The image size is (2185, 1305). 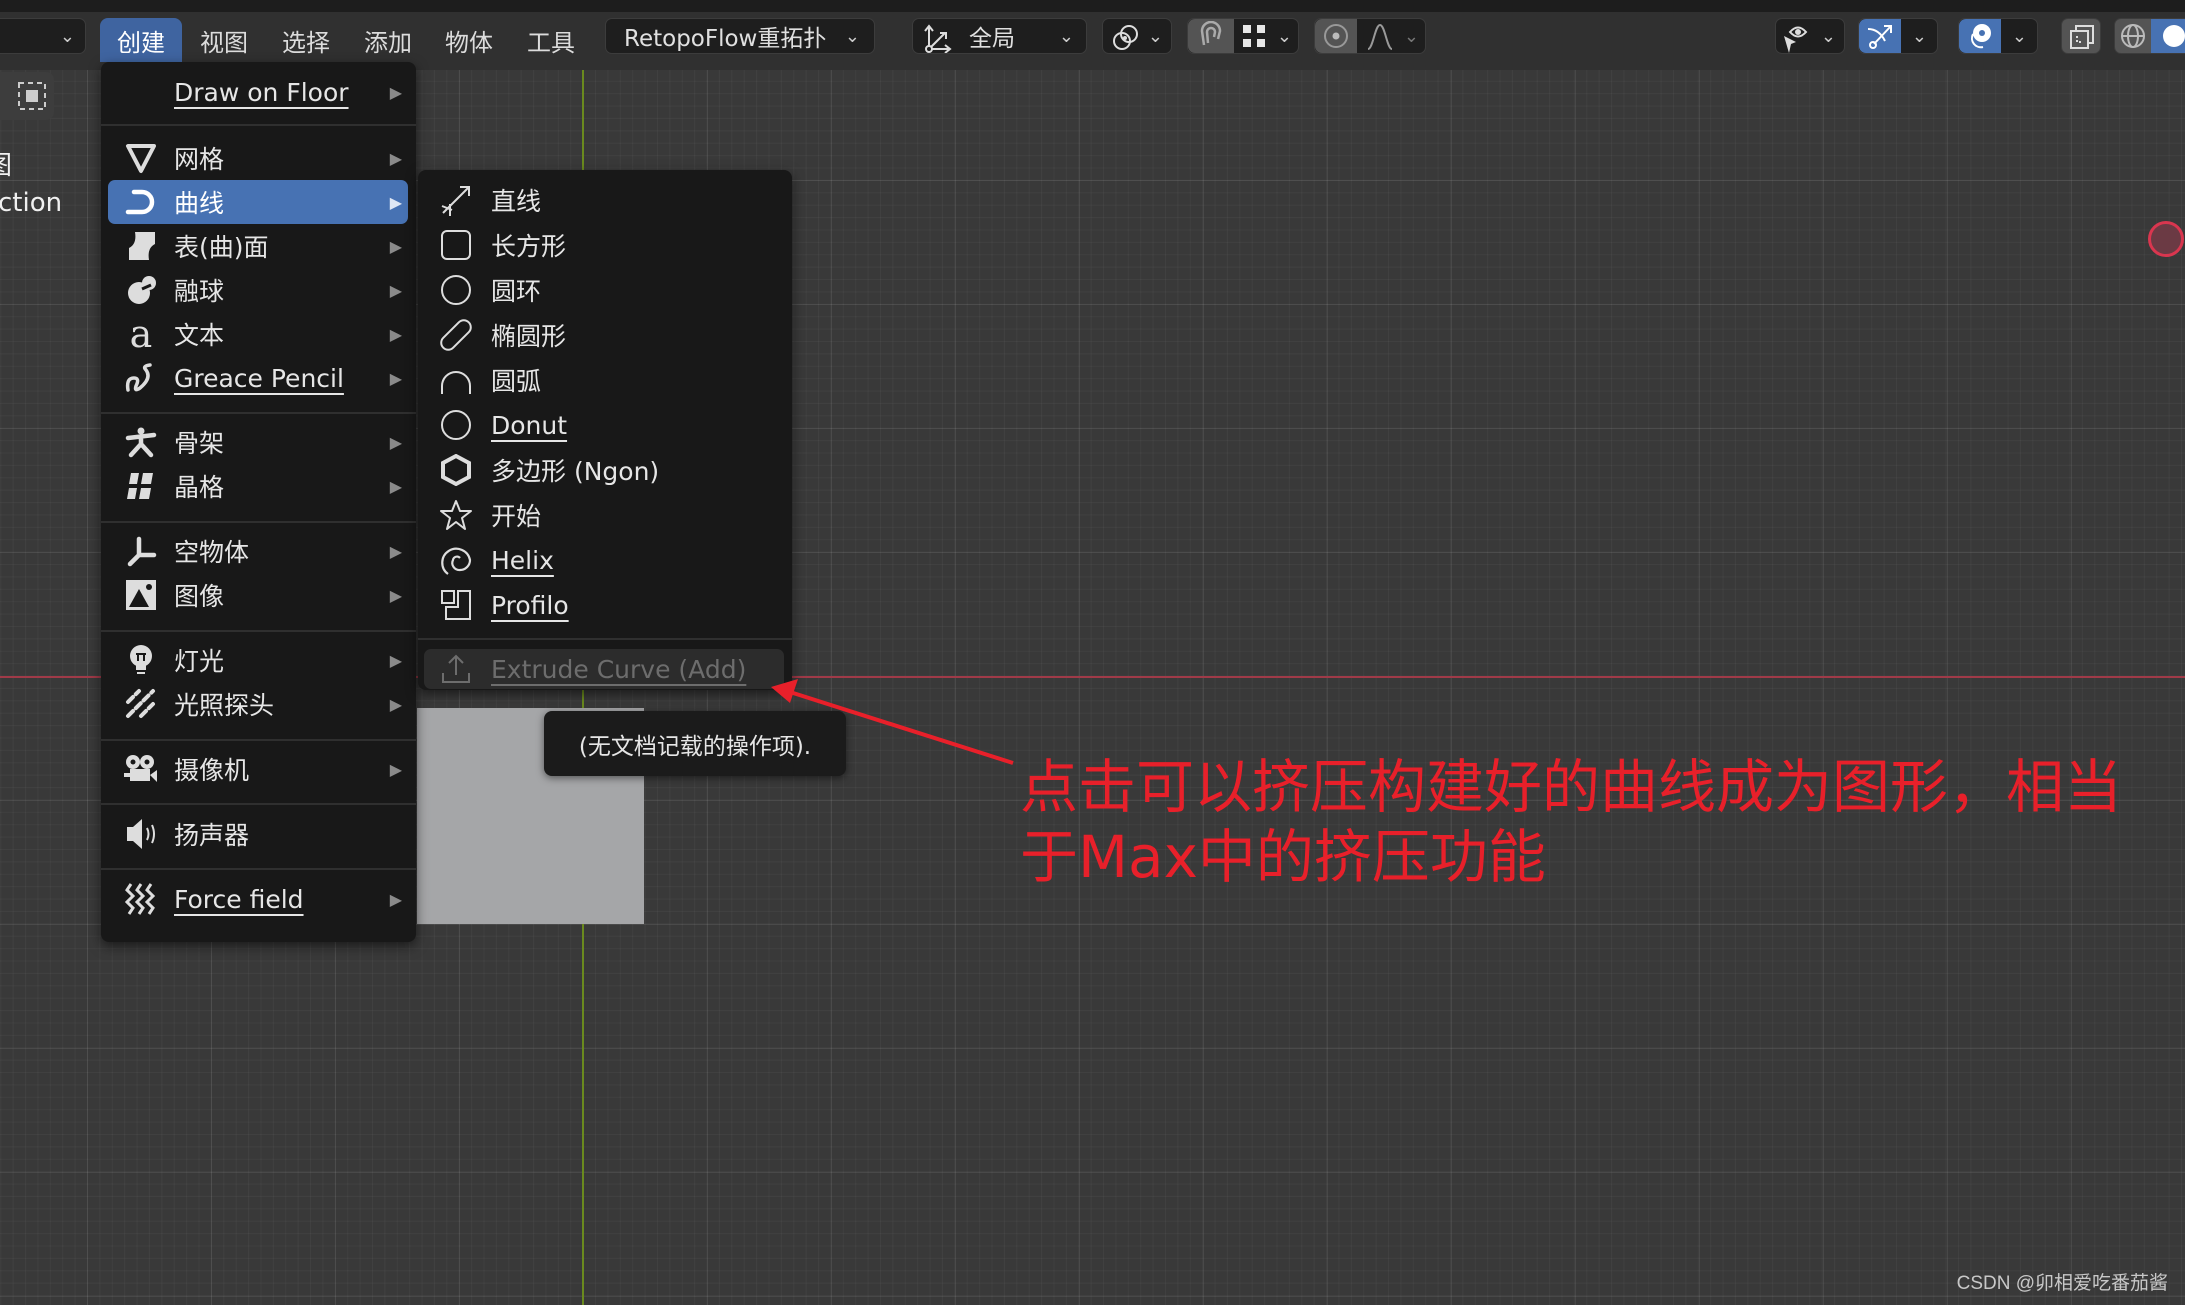 What do you see at coordinates (1571, 822) in the screenshot?
I see `annotation-text: 点击可以挤压构建好的曲线成为图形，相当于Max中的挤压功能` at bounding box center [1571, 822].